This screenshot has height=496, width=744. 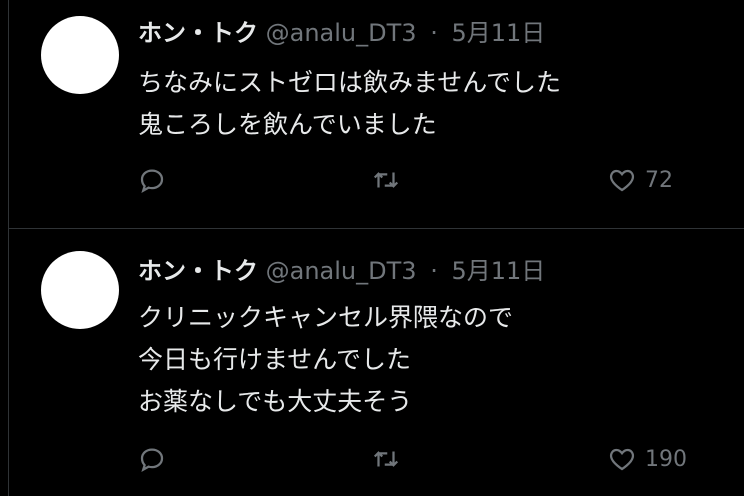 I want to click on tweet-actions: 190, so click(x=376, y=459).